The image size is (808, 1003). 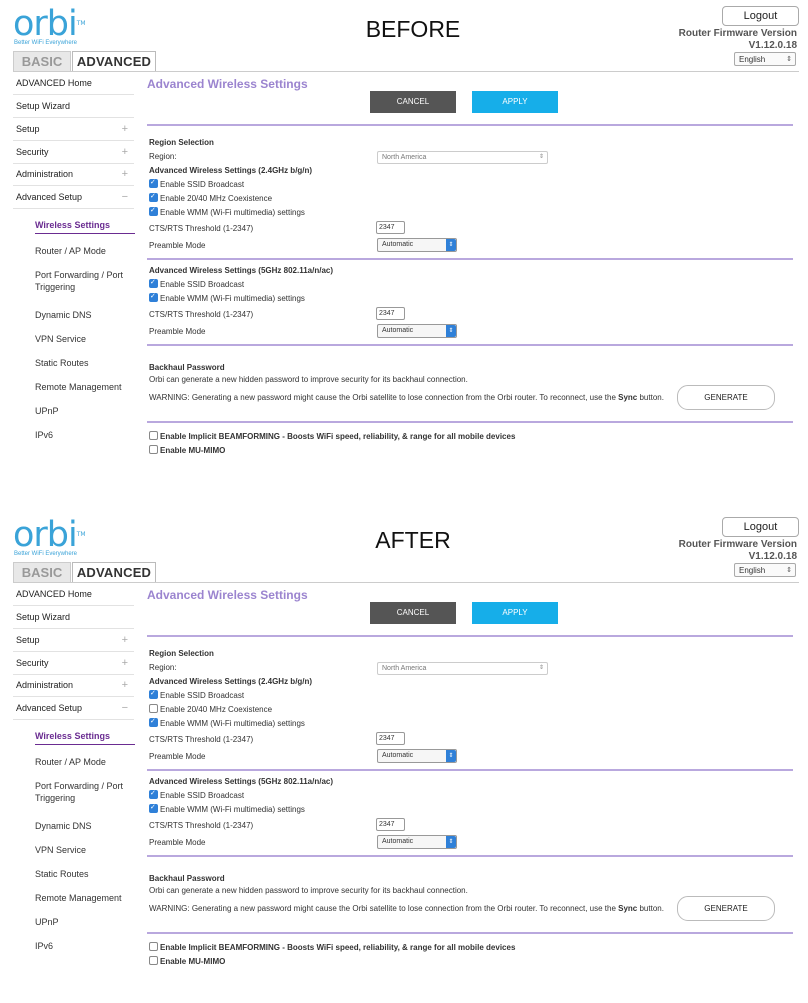 I want to click on checkbox-label: Enable 20/40 MHz Coexistence, so click(x=216, y=198).